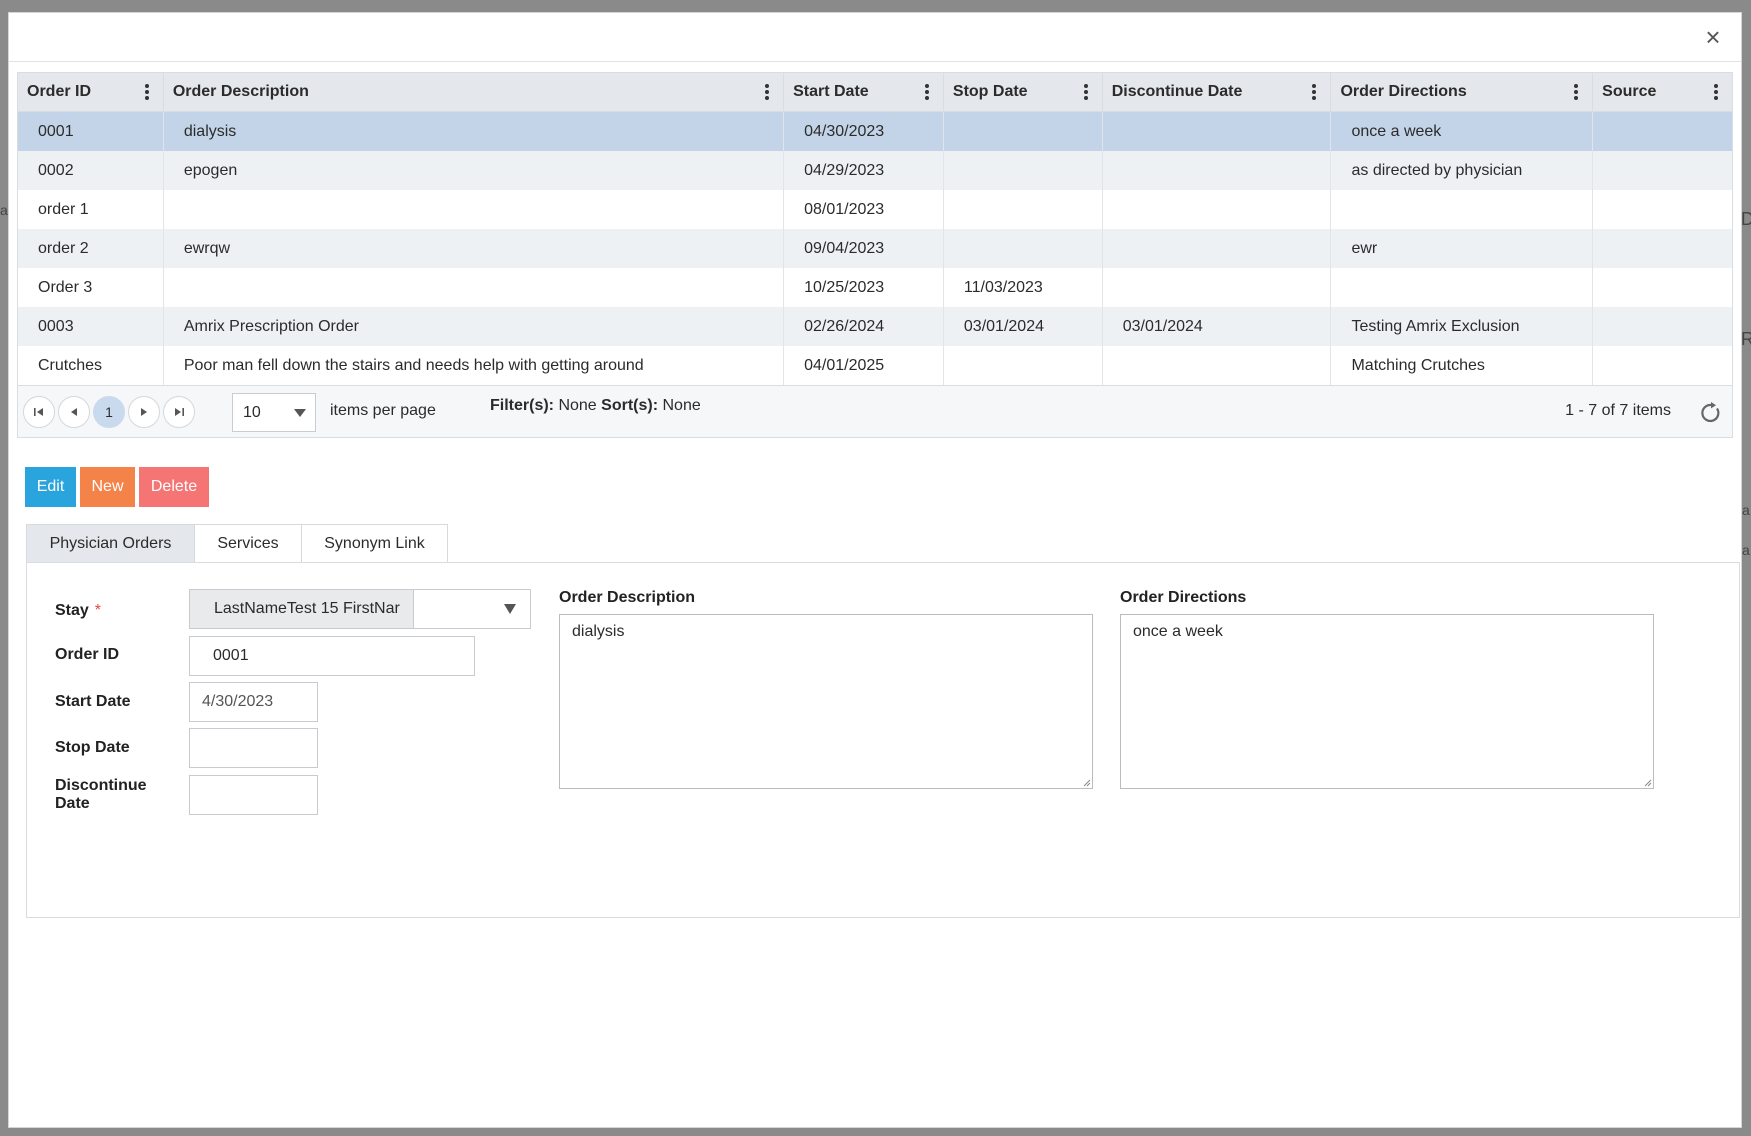 The height and width of the screenshot is (1136, 1751). I want to click on cell-start-date: 02/26/2024, so click(864, 326).